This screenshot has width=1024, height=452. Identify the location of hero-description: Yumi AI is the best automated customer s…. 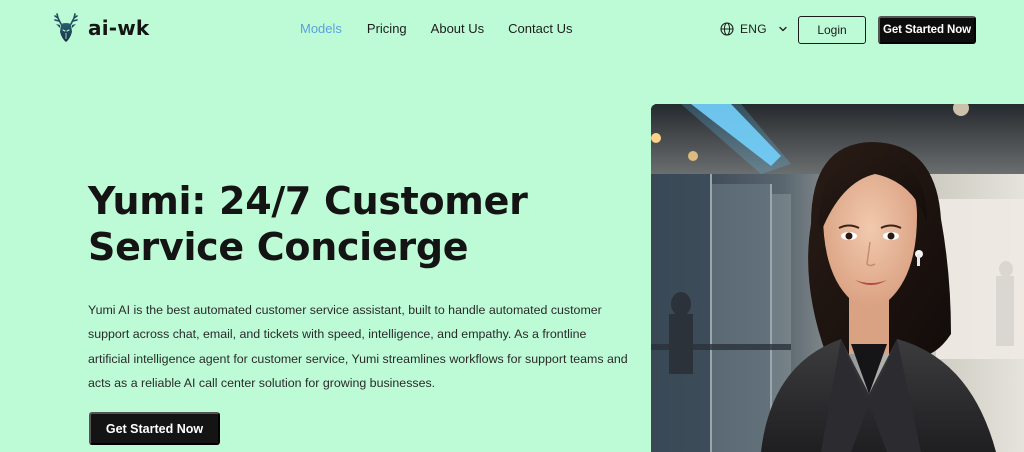
(358, 346).